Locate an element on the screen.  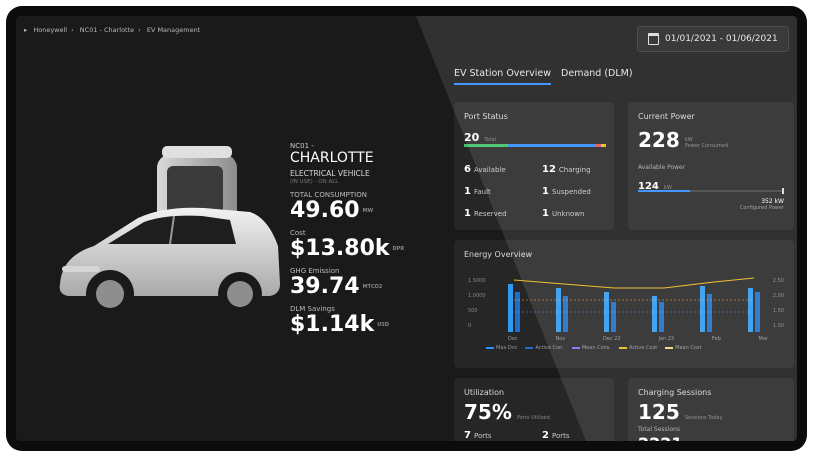
port-charging: 12 Charging is located at coordinates (566, 169).